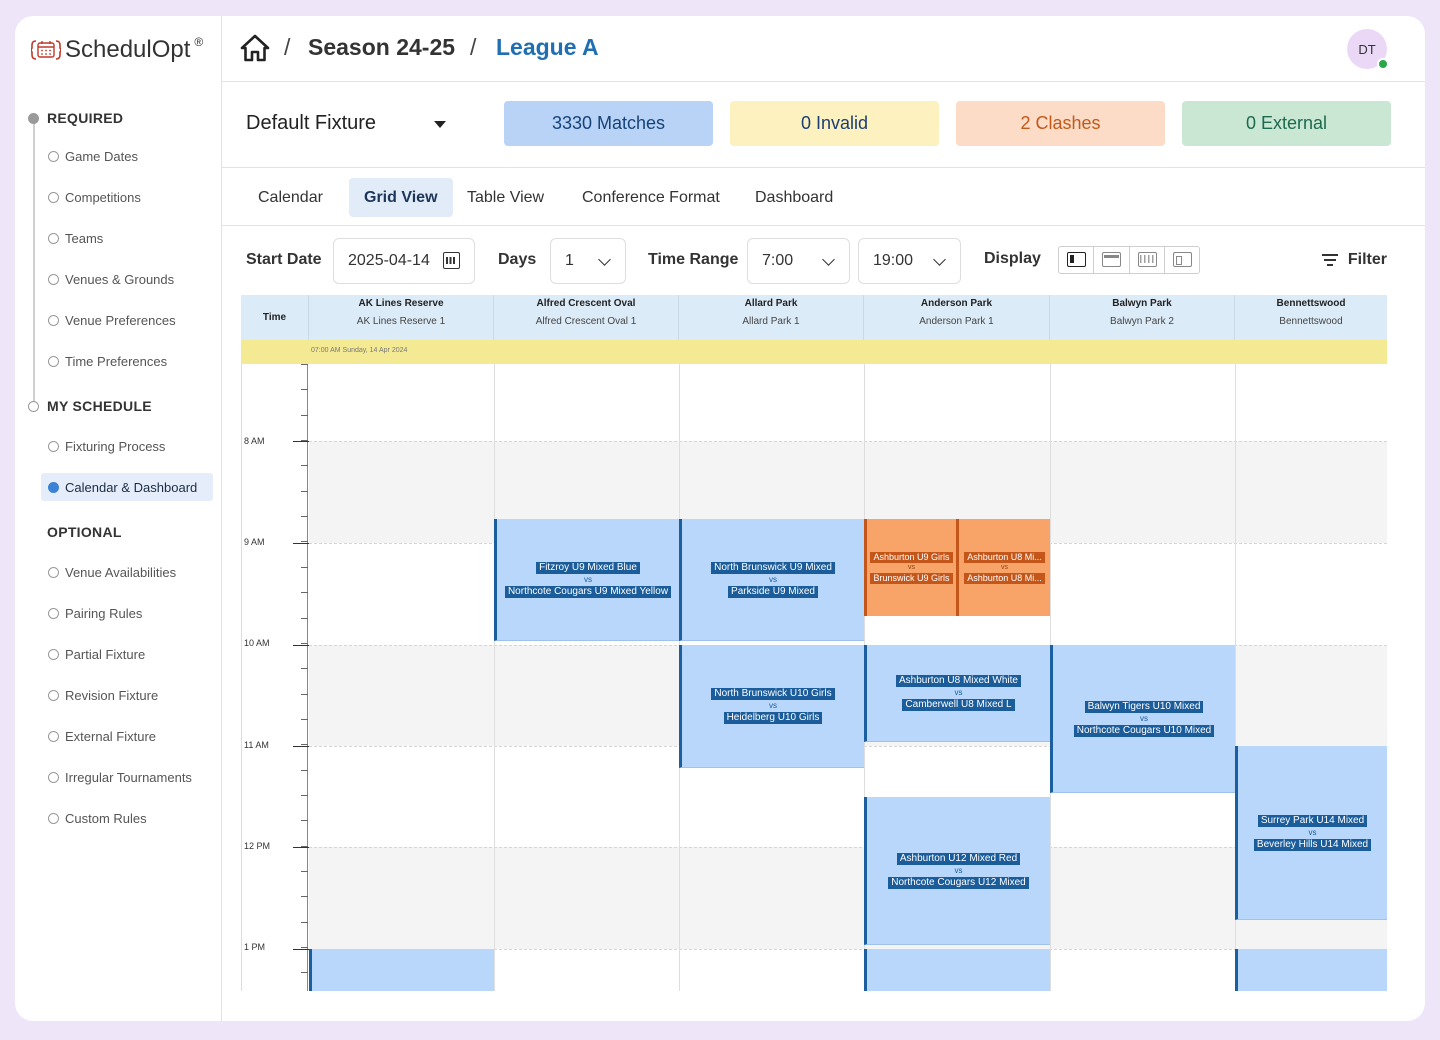  I want to click on display-calendar-button, so click(1147, 260).